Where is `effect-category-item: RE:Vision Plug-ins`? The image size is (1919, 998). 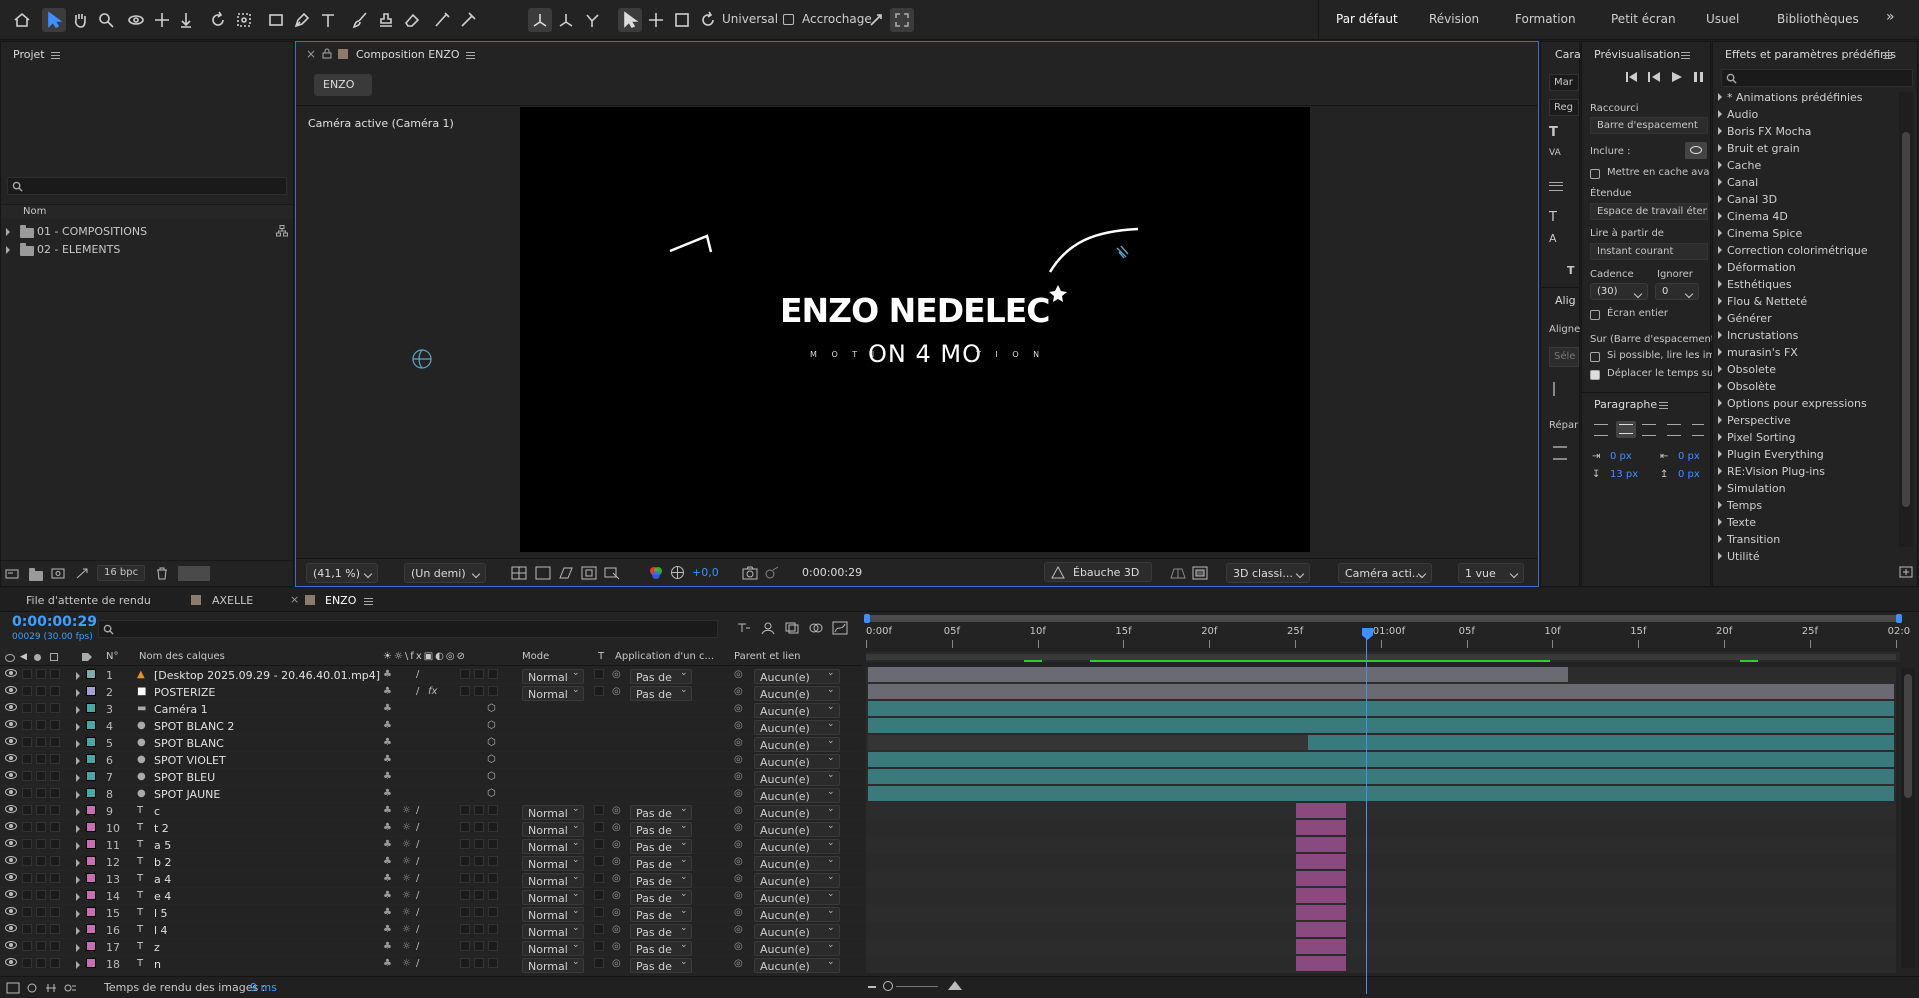
effect-category-item: RE:Vision Plug-ins is located at coordinates (1771, 471).